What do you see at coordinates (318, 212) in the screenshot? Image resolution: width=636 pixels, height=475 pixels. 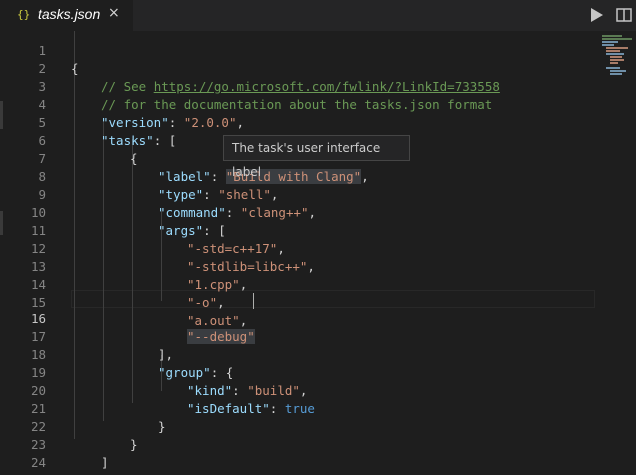 I see `code-line: 10 "args": [` at bounding box center [318, 212].